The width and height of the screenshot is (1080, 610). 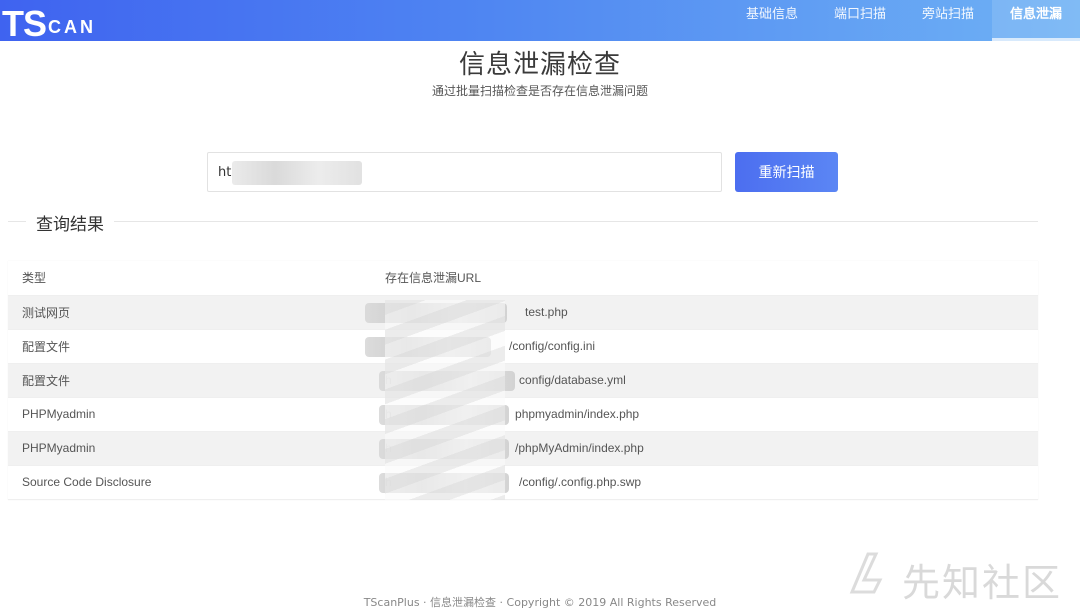 I want to click on table-row: PHPMyadmin h /phpMyAdmin/index.php, so click(x=523, y=448).